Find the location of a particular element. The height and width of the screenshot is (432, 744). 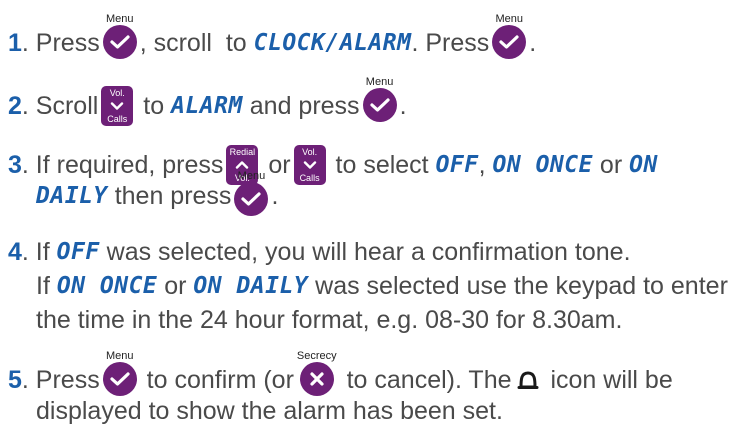

display-text: CLOCK/ALARM is located at coordinates (332, 43).